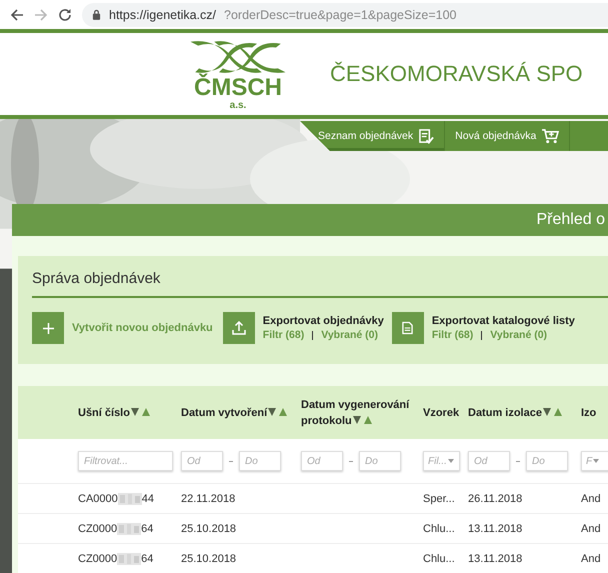 The image size is (608, 573). What do you see at coordinates (323, 321) in the screenshot?
I see `action-title: Exportovat objednávky` at bounding box center [323, 321].